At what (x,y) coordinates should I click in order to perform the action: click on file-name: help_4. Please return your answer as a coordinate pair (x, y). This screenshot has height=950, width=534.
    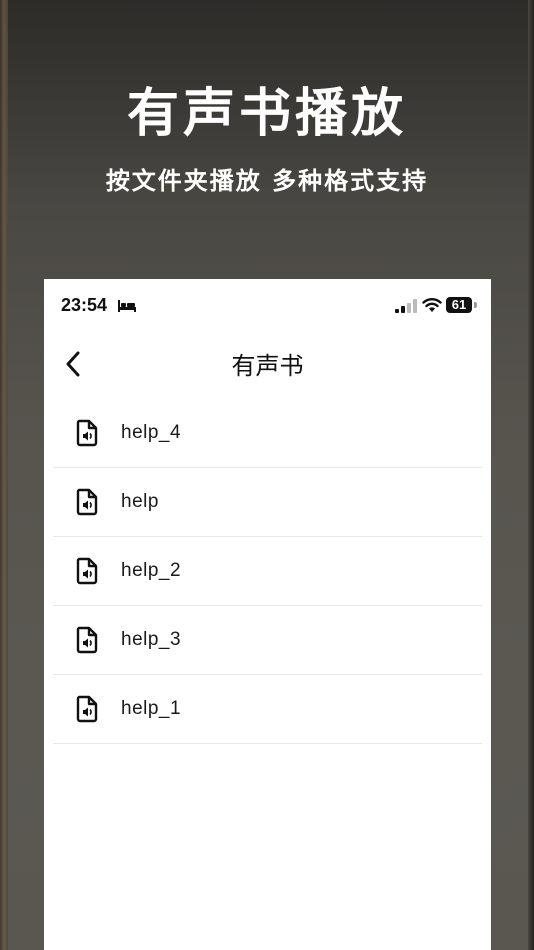
    Looking at the image, I should click on (151, 432).